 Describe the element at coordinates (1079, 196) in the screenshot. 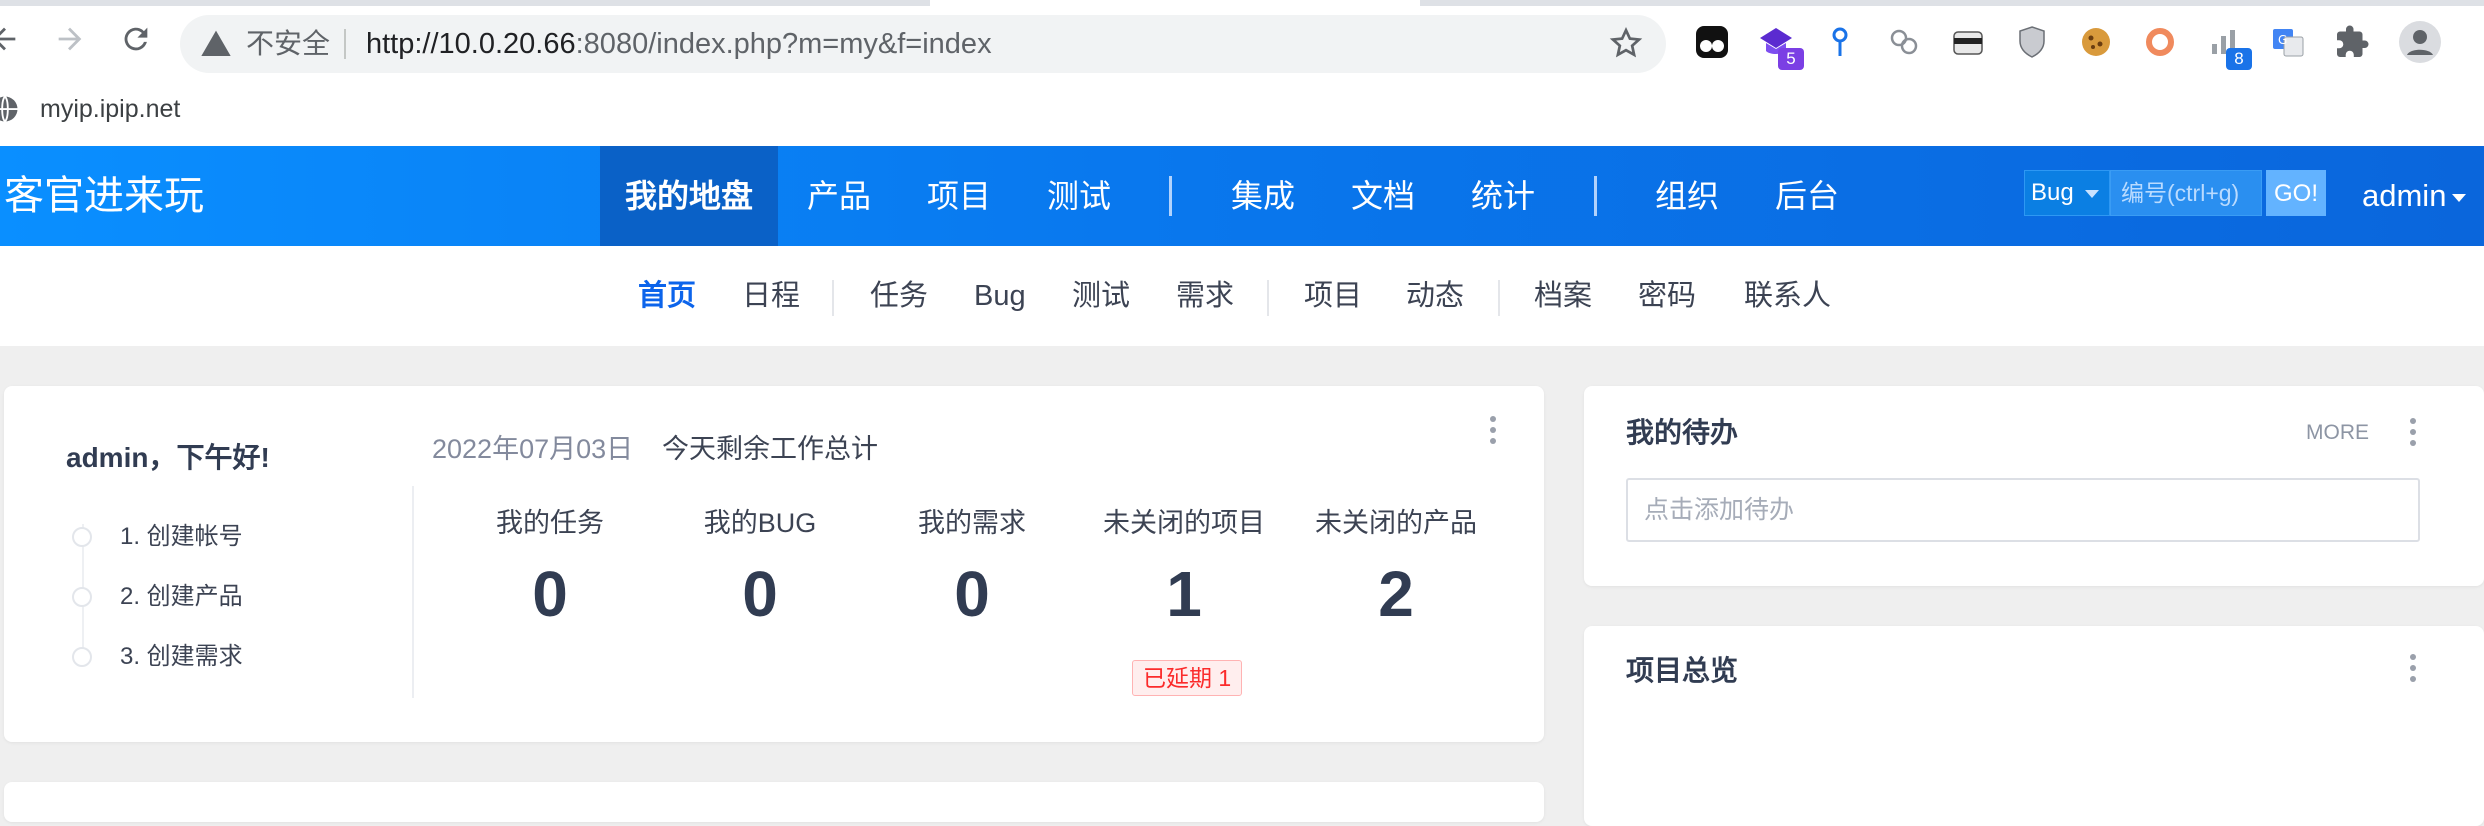

I see `nav-test: 测试` at that location.